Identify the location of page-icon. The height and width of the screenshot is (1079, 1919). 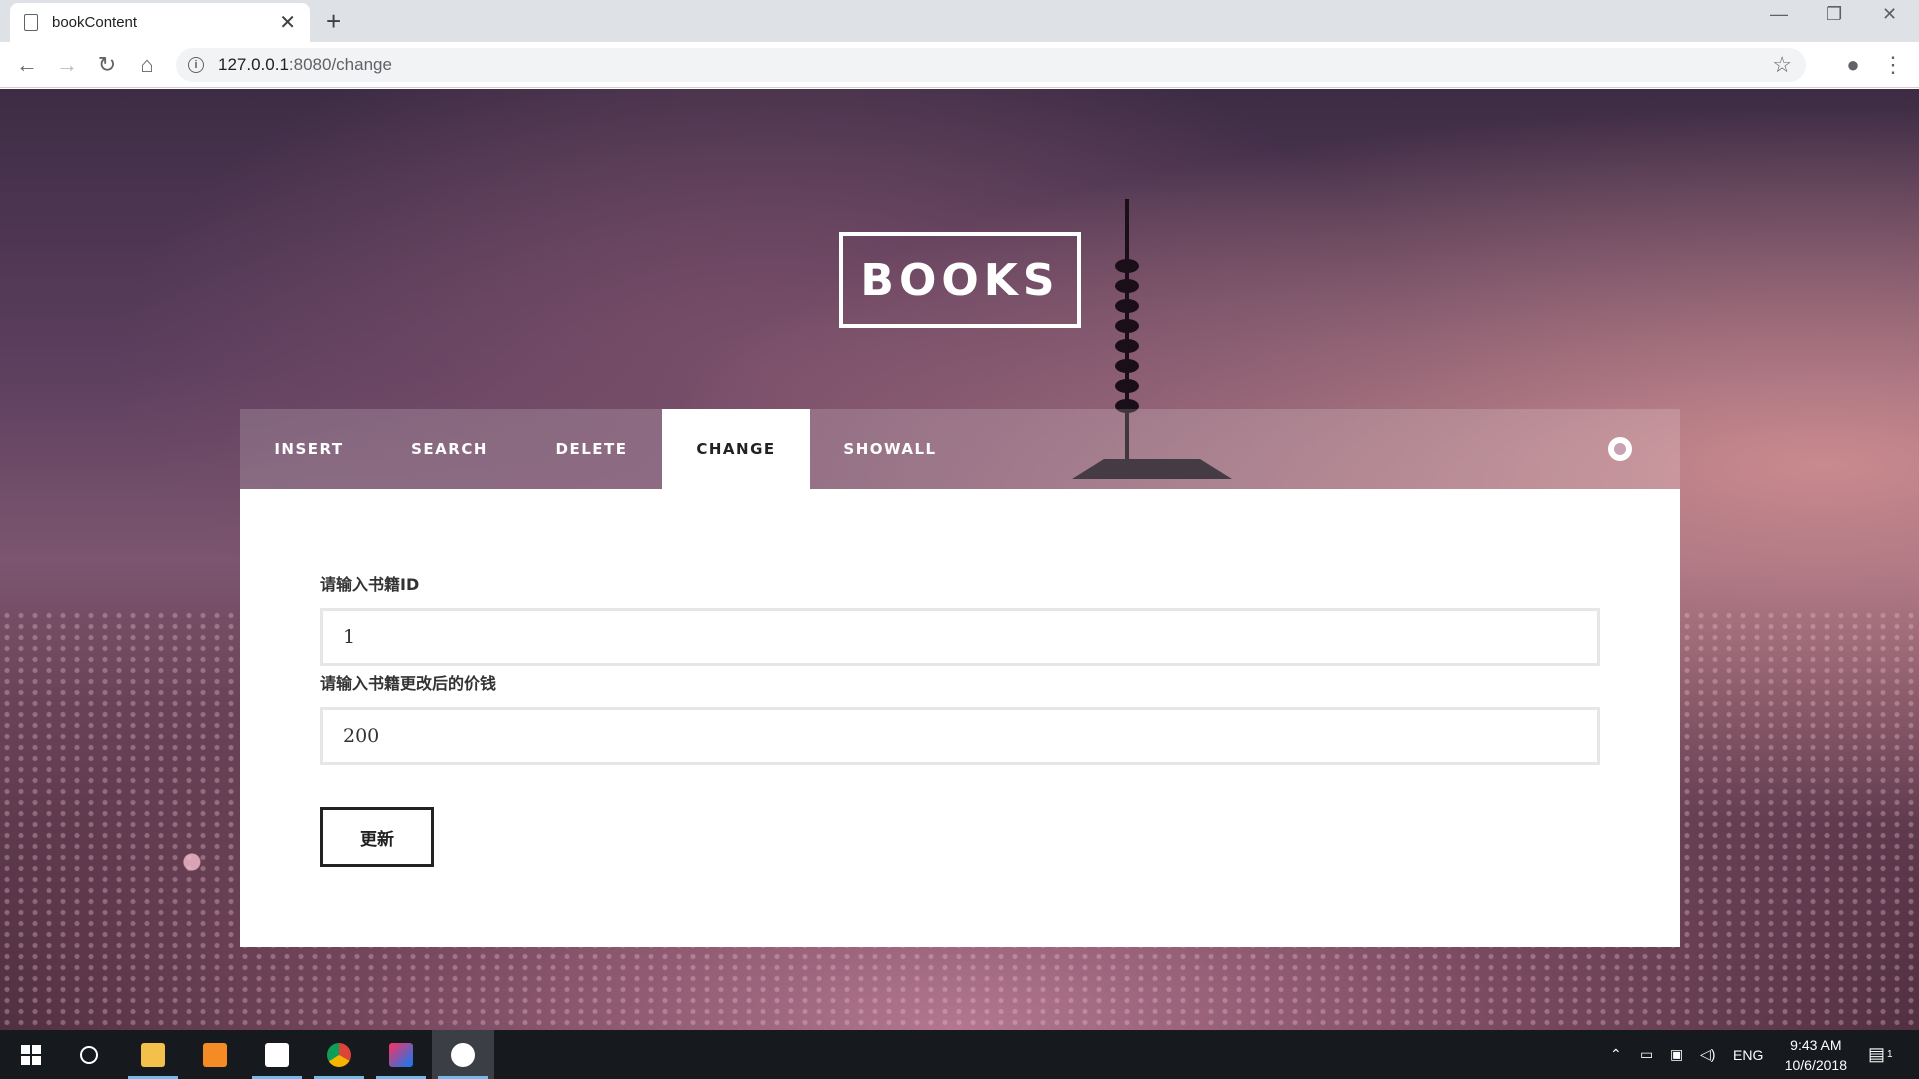
(31, 22).